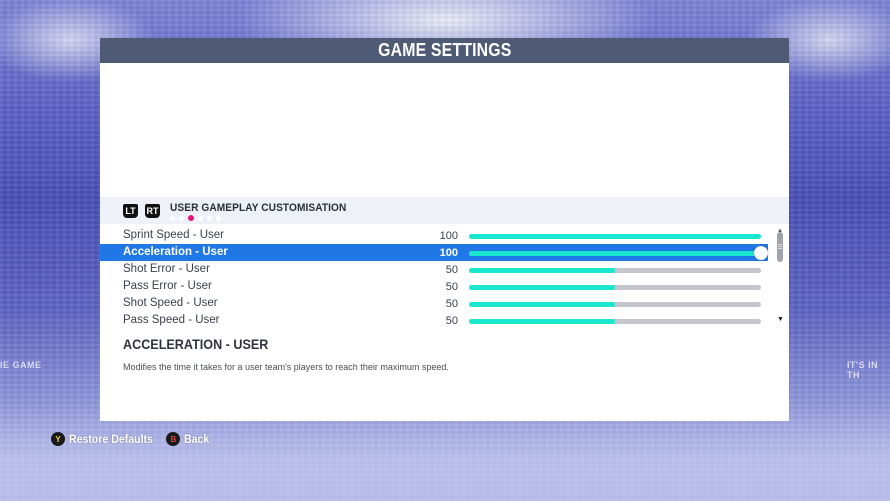  What do you see at coordinates (863, 370) in the screenshot?
I see `right-banner-text: IT'S IN TH` at bounding box center [863, 370].